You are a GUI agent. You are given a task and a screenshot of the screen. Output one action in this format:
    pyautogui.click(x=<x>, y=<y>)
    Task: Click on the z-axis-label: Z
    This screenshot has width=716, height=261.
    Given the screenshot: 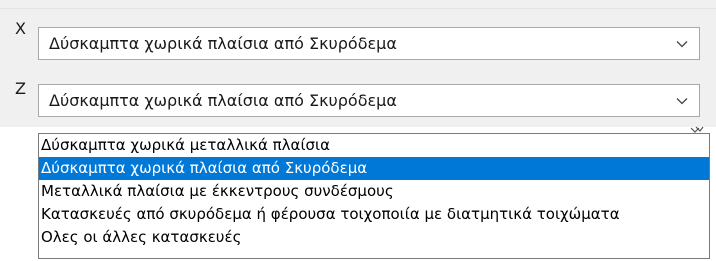 What is the action you would take?
    pyautogui.click(x=20, y=88)
    